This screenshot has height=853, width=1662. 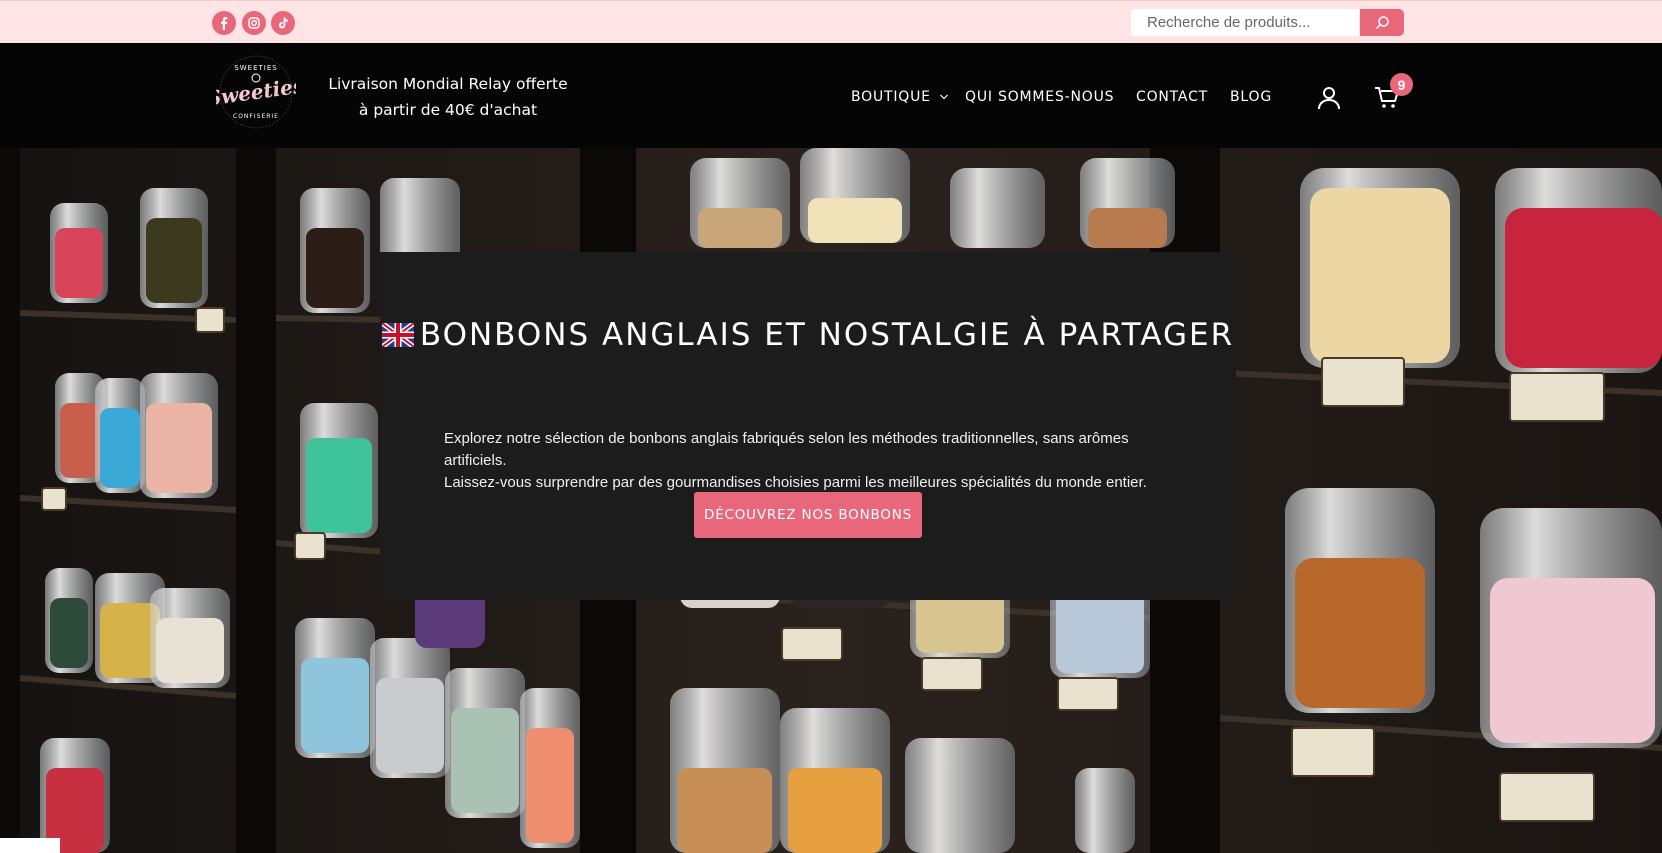 I want to click on product-search, so click(x=1267, y=22).